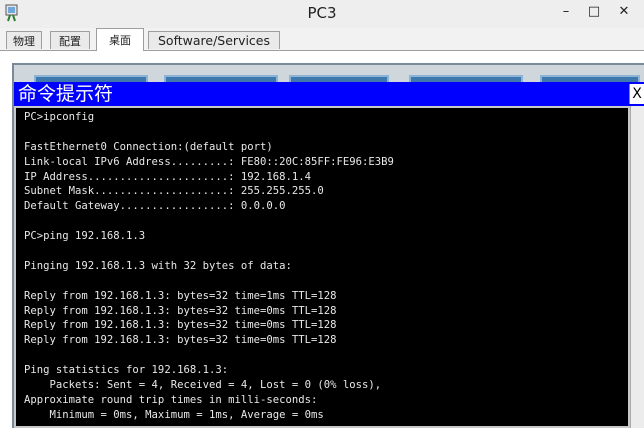  What do you see at coordinates (70, 40) in the screenshot?
I see `tab-config: 配置` at bounding box center [70, 40].